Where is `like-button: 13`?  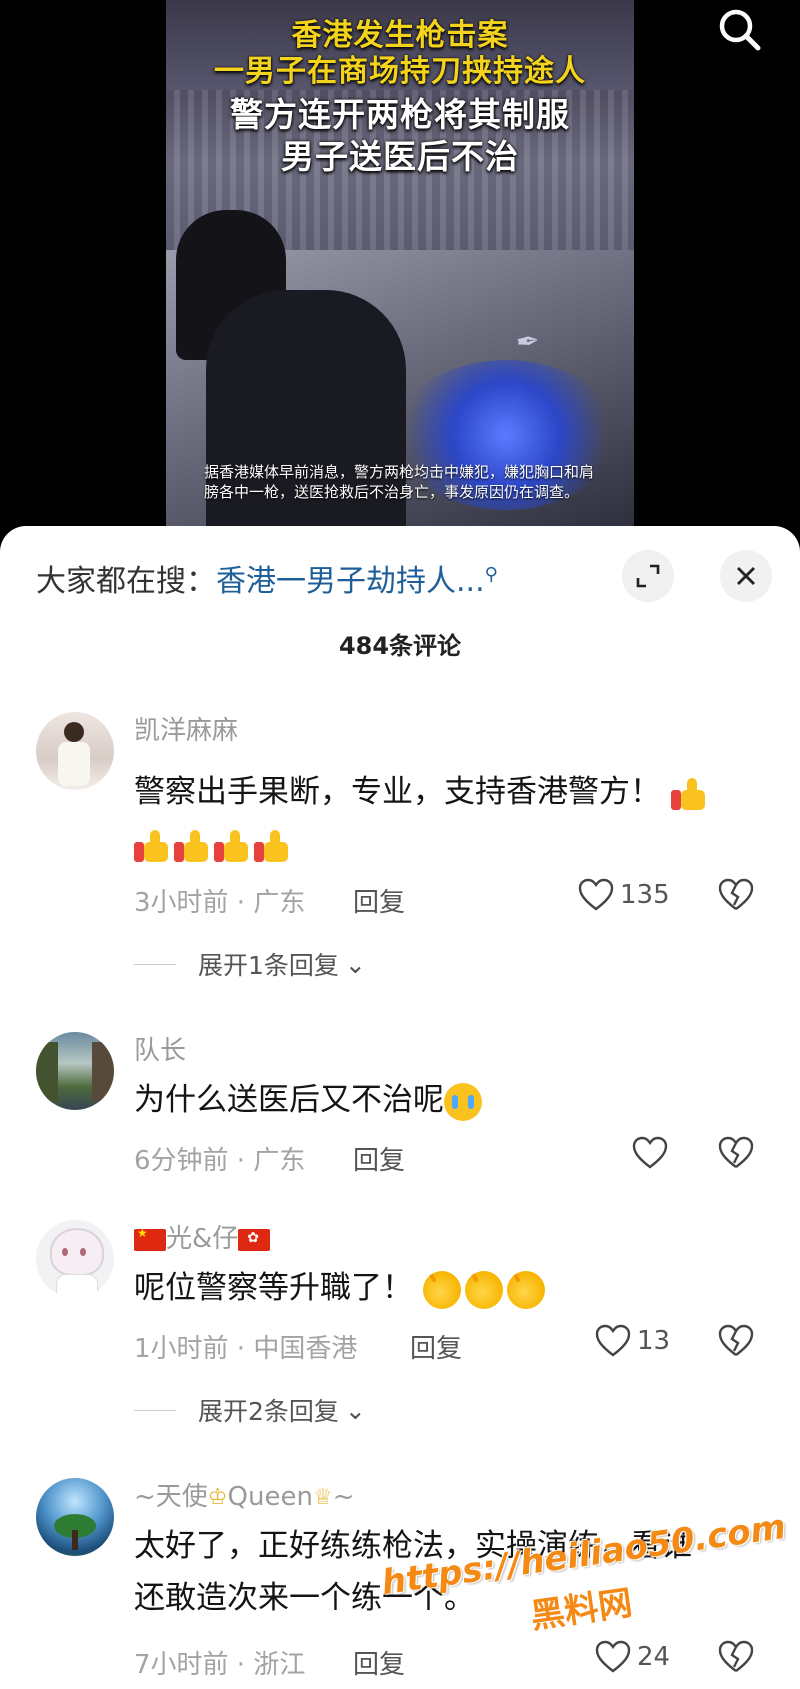
like-button: 13 is located at coordinates (632, 1341).